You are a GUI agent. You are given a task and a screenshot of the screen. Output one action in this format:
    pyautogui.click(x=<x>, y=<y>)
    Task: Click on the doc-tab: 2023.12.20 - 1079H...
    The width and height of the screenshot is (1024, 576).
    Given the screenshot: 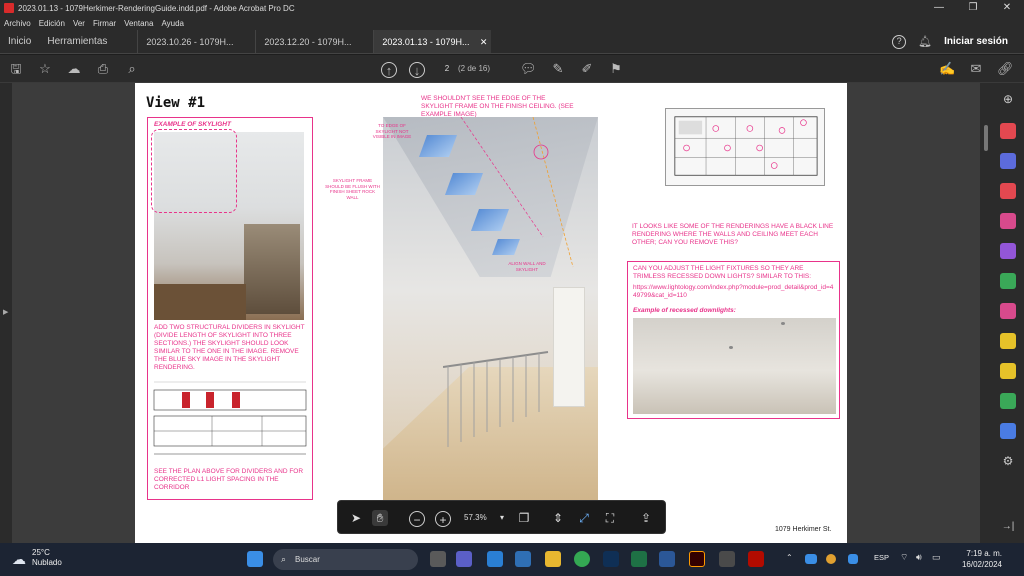 What is the action you would take?
    pyautogui.click(x=314, y=41)
    